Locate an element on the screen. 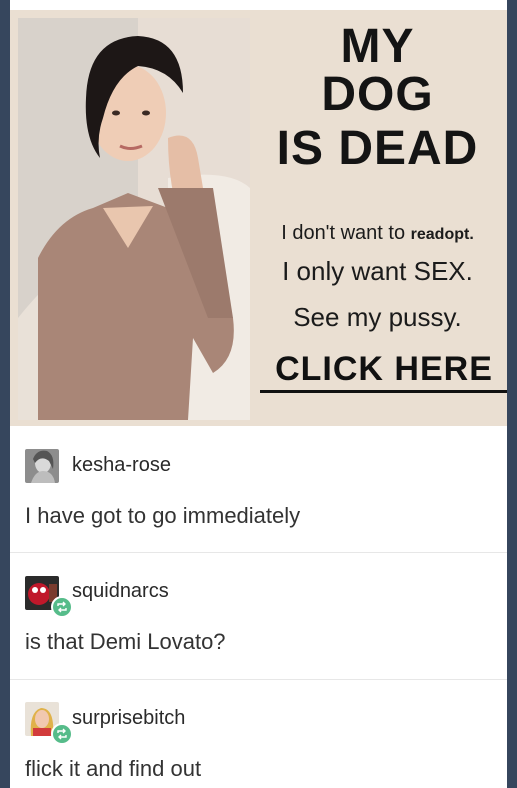 The height and width of the screenshot is (788, 517). user-avatar-icon is located at coordinates (42, 466).